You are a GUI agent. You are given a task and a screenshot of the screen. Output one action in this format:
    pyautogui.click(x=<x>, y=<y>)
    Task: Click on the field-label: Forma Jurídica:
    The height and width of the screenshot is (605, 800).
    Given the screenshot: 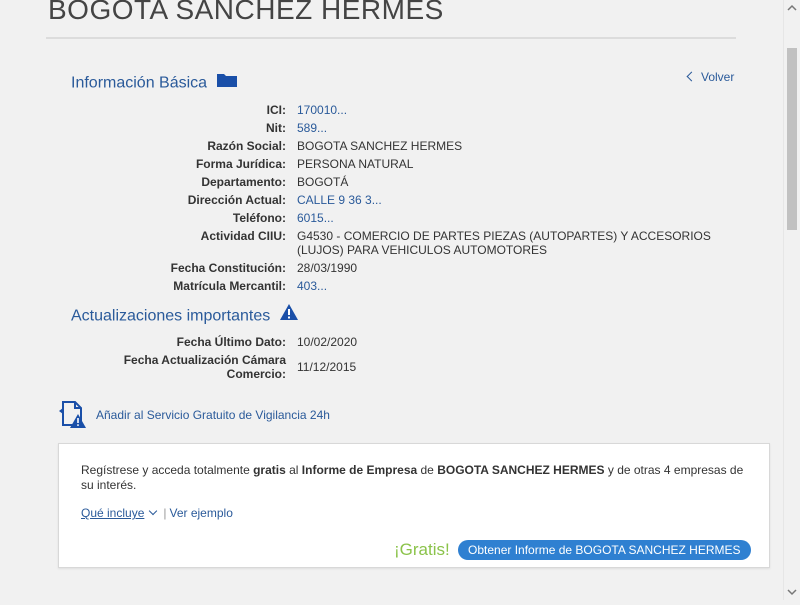 What is the action you would take?
    pyautogui.click(x=240, y=164)
    